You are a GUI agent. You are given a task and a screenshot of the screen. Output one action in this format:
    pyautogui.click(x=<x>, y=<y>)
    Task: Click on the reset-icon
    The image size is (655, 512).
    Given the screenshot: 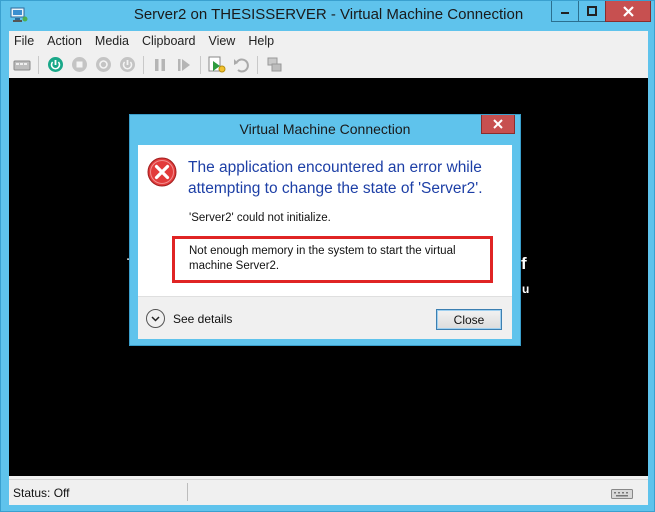 What is the action you would take?
    pyautogui.click(x=184, y=64)
    